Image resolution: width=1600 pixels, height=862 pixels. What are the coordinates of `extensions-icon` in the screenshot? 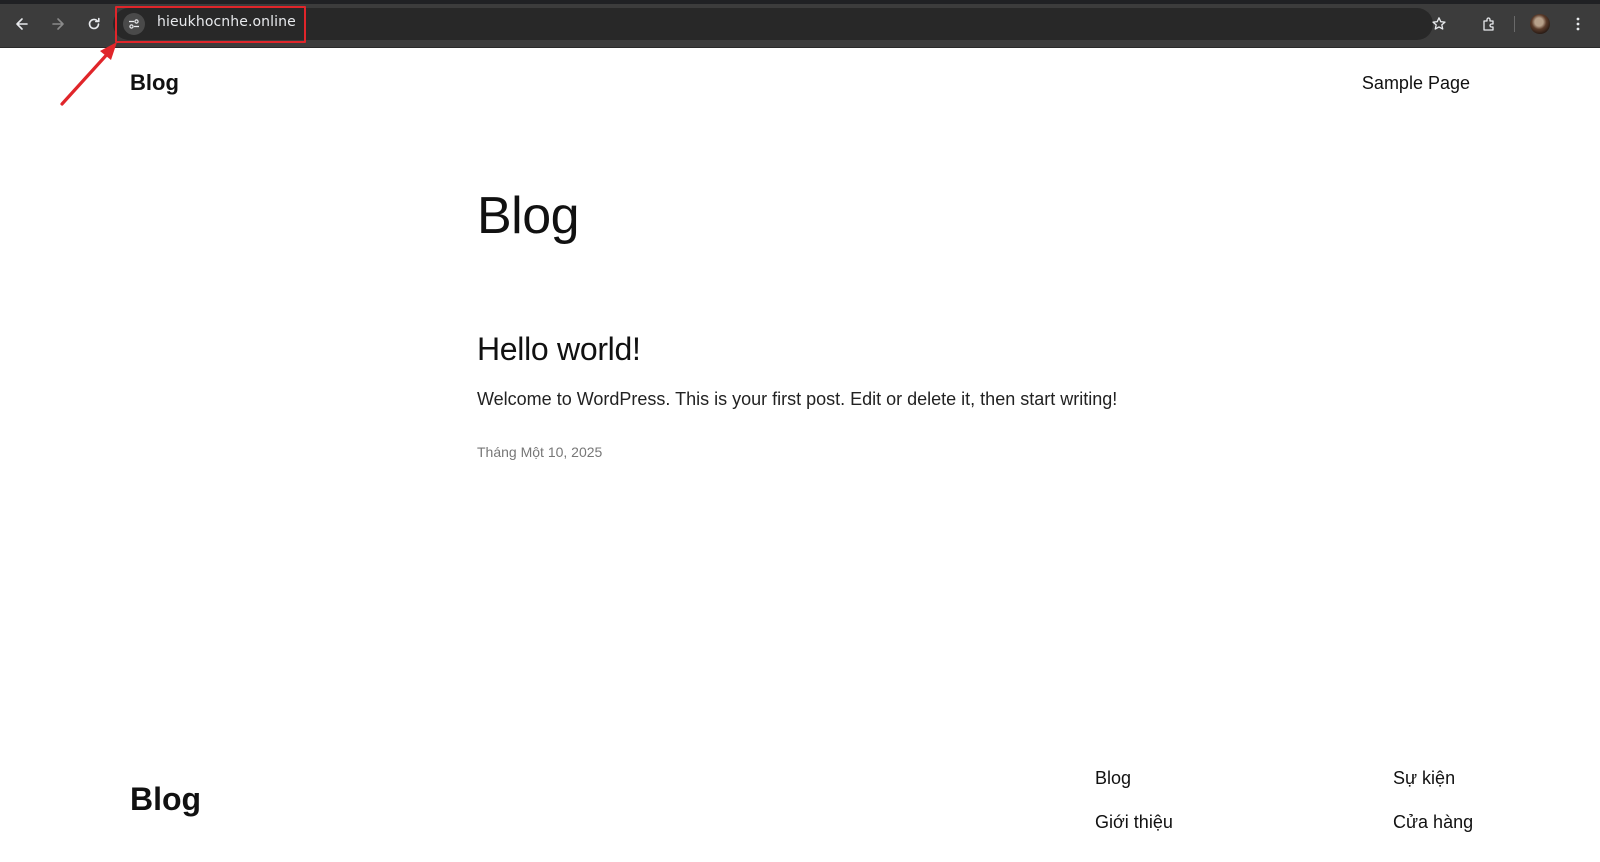 It's located at (1488, 24).